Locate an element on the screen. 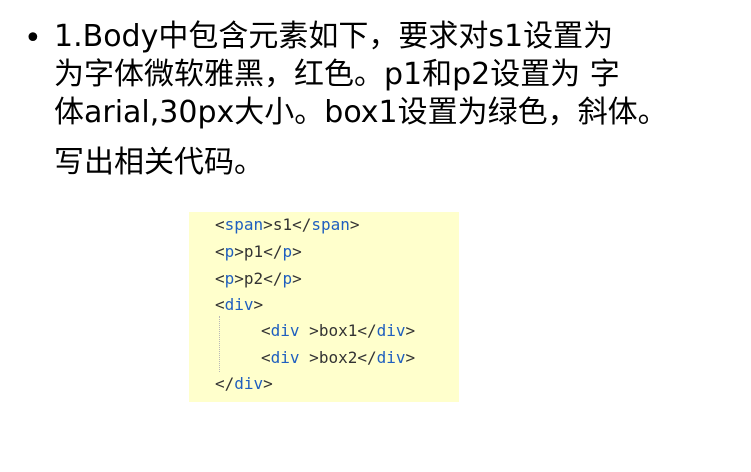 The image size is (751, 472). code-line-div-close: </div> is located at coordinates (244, 383).